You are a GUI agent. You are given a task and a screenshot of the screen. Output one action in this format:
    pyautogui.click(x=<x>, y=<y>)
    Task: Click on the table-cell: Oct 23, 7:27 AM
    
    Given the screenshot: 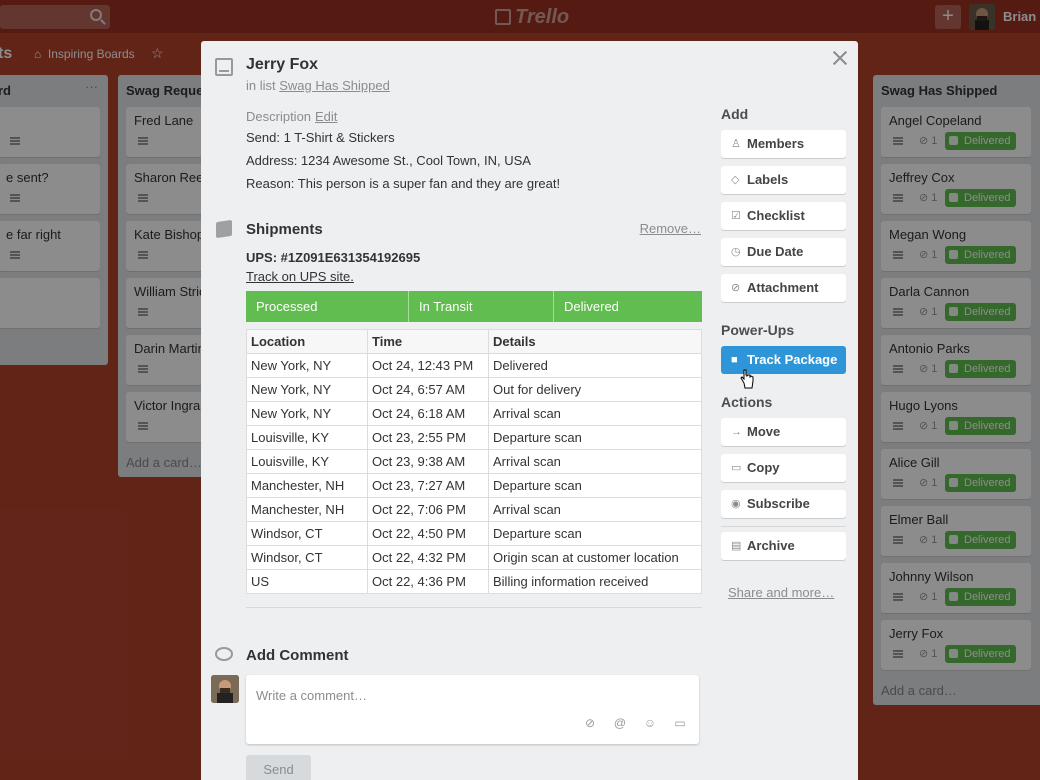 What is the action you would take?
    pyautogui.click(x=428, y=485)
    